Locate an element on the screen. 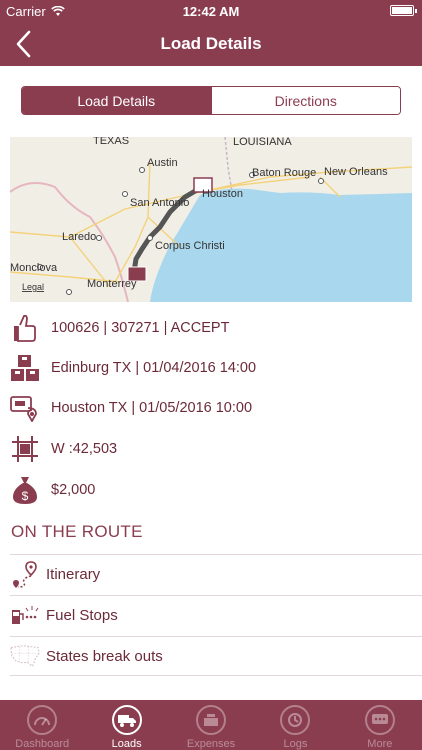  map-label-monterrey: Monterrey is located at coordinates (112, 284).